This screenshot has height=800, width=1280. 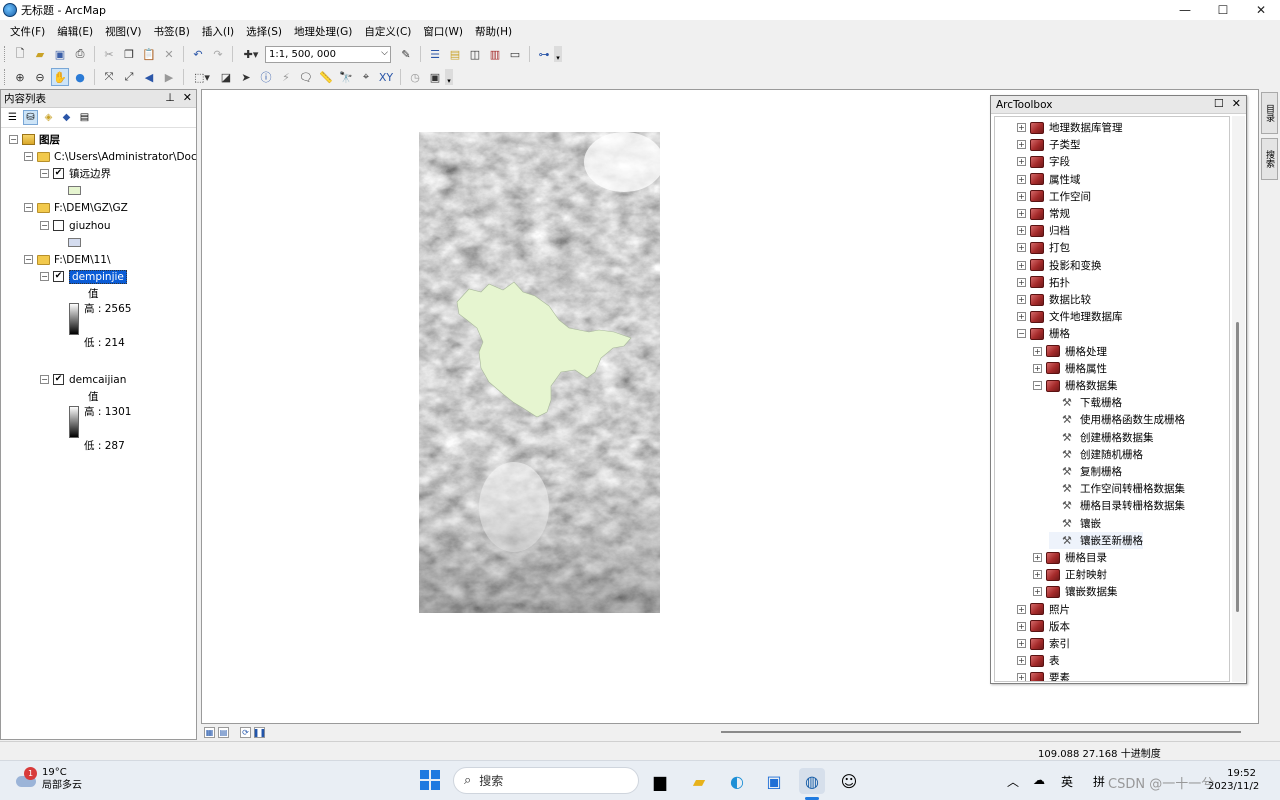 What do you see at coordinates (264, 31) in the screenshot?
I see `menu-selection: 选择(S)` at bounding box center [264, 31].